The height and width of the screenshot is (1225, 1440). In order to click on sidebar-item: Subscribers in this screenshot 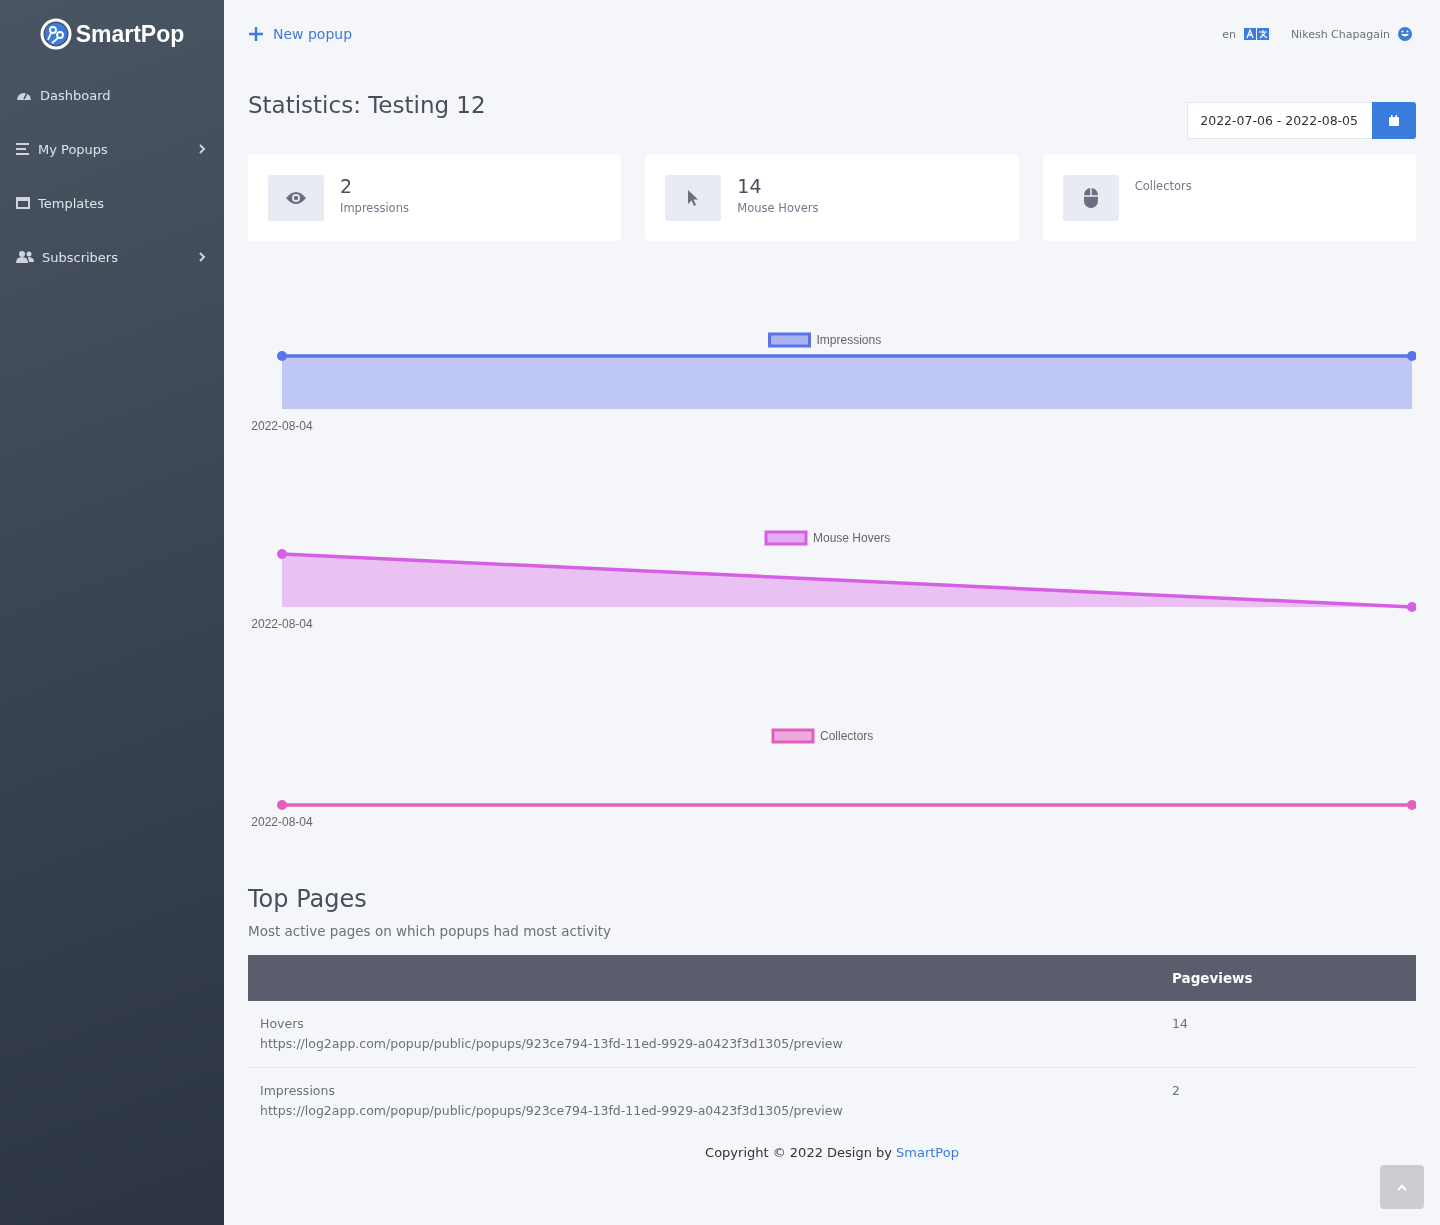, I will do `click(112, 257)`.